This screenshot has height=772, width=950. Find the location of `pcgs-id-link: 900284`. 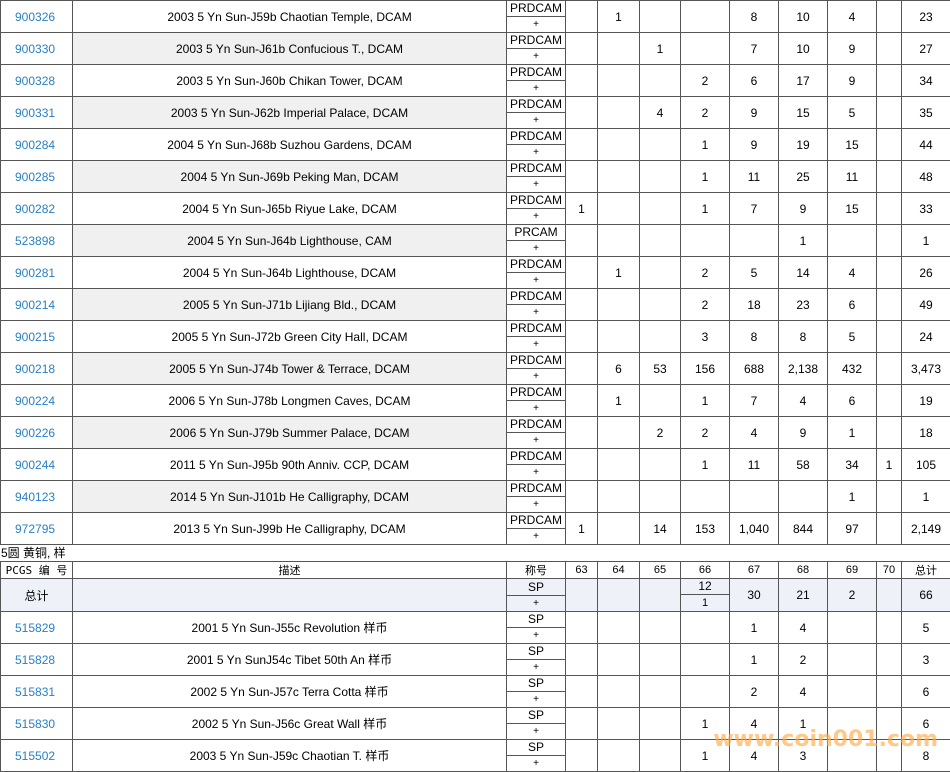

pcgs-id-link: 900284 is located at coordinates (35, 145).